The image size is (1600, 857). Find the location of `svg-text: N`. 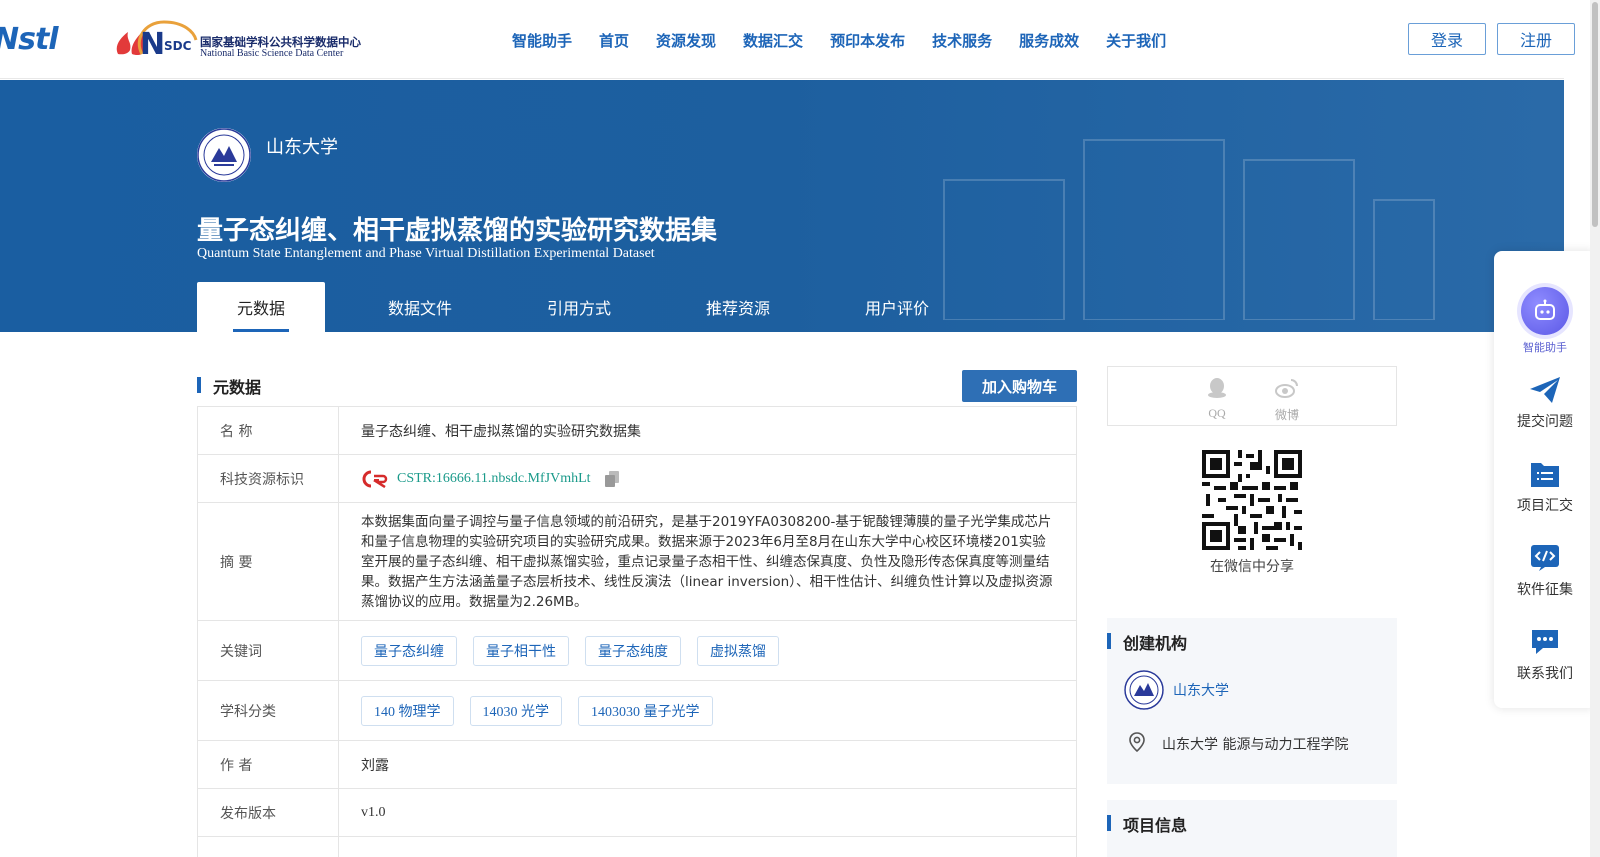

svg-text: N is located at coordinates (152, 43).